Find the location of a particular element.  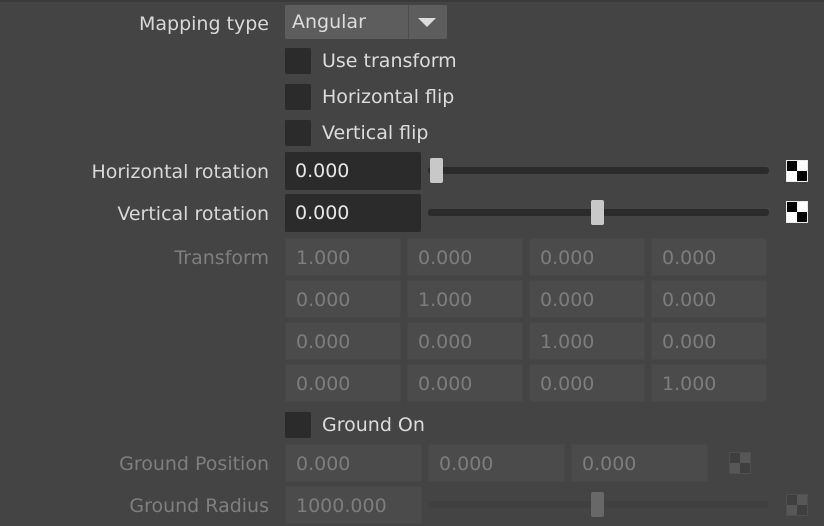

horizontal-flip-label: Horizontal flip is located at coordinates (388, 97).